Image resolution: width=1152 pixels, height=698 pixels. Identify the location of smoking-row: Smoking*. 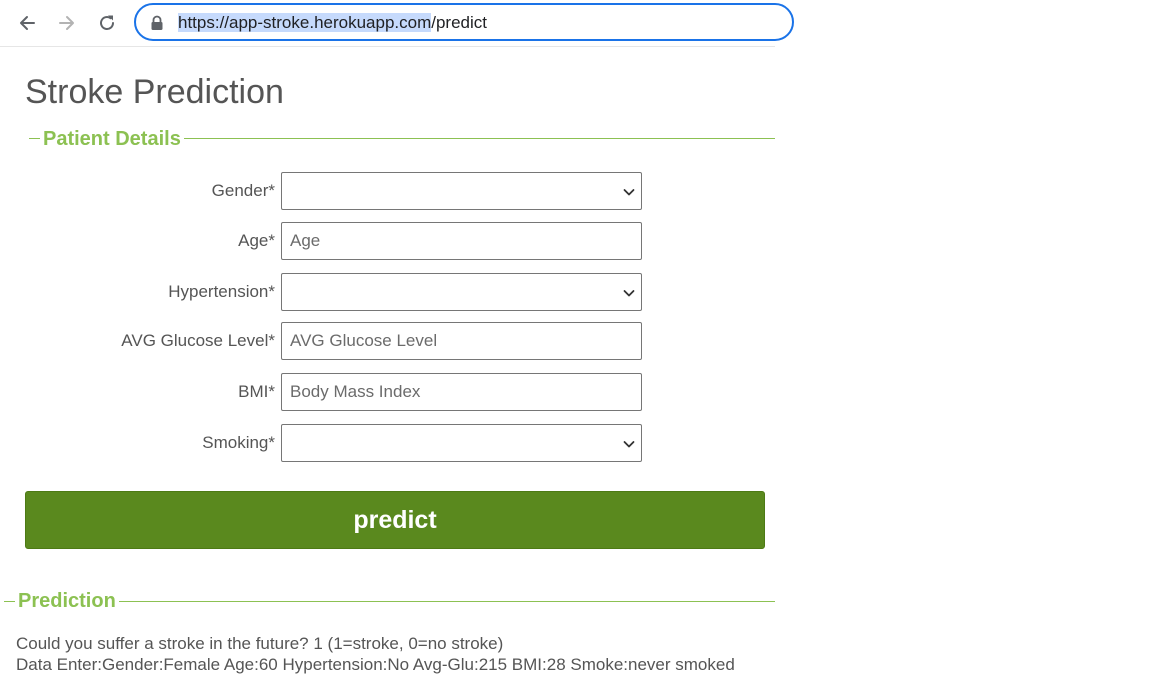
(387, 443).